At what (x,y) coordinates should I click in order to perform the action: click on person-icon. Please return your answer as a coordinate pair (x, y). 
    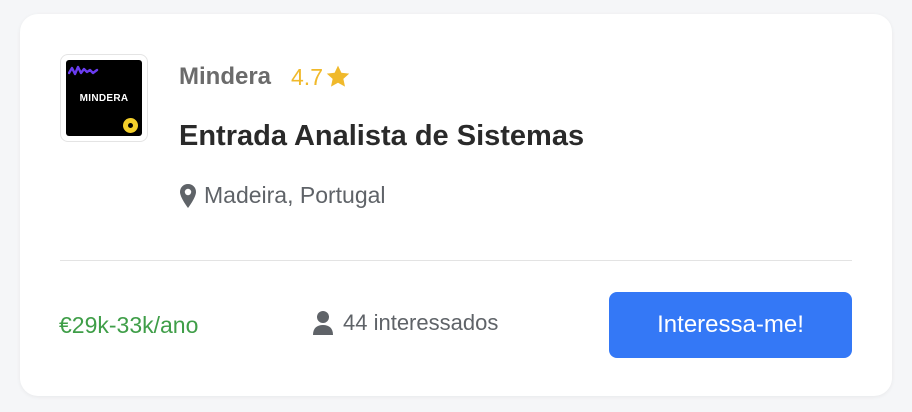
    Looking at the image, I should click on (323, 323).